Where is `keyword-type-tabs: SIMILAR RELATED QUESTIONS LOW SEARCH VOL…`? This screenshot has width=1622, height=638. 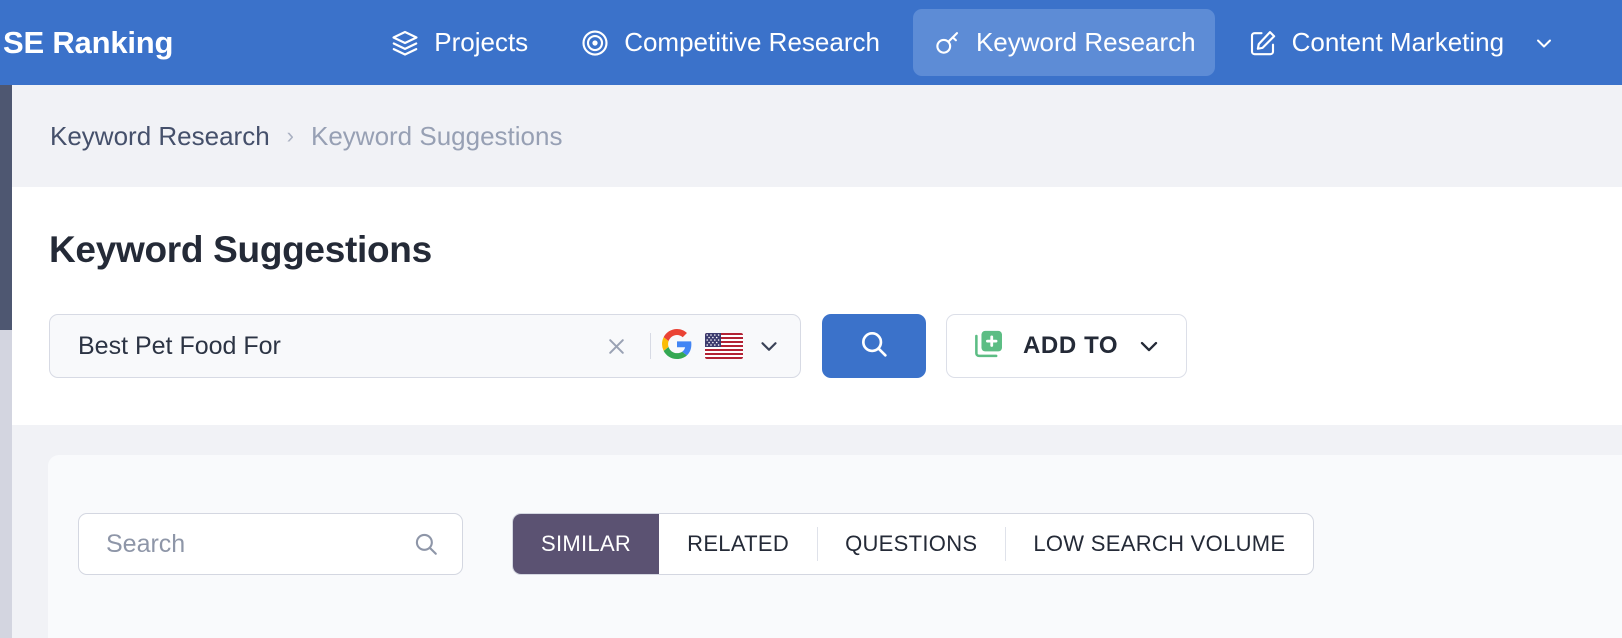 keyword-type-tabs: SIMILAR RELATED QUESTIONS LOW SEARCH VOL… is located at coordinates (913, 544).